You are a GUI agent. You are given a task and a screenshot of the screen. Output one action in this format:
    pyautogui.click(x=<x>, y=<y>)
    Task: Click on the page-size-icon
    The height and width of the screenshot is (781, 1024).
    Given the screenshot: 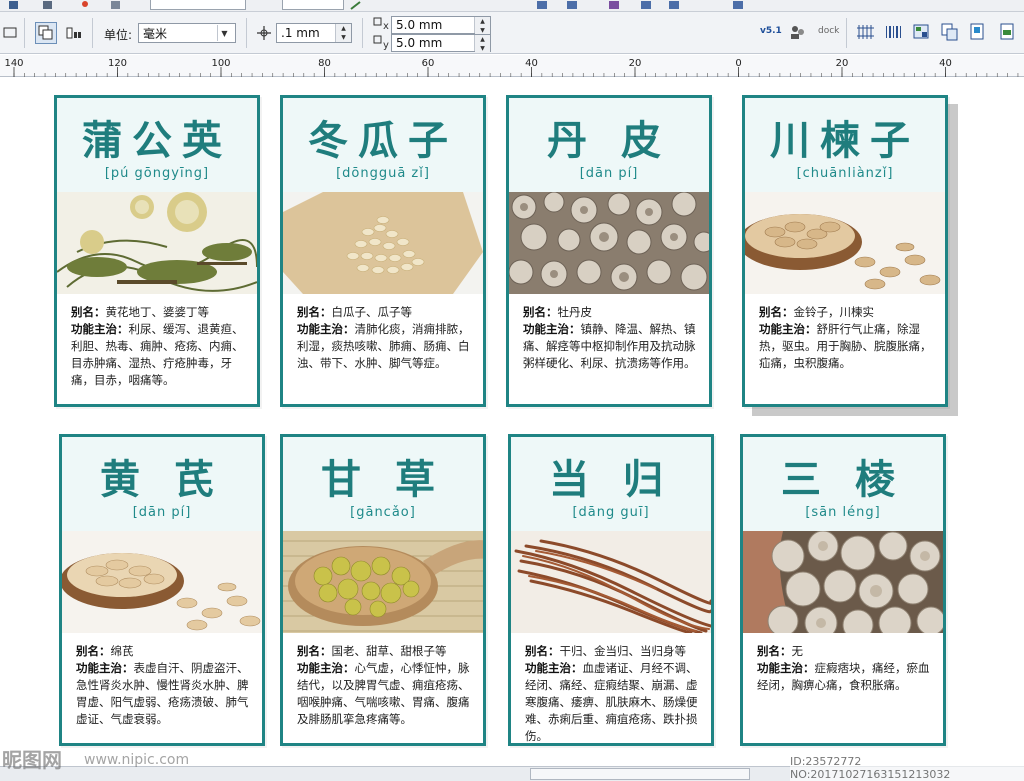 What is the action you would take?
    pyautogui.click(x=10, y=34)
    